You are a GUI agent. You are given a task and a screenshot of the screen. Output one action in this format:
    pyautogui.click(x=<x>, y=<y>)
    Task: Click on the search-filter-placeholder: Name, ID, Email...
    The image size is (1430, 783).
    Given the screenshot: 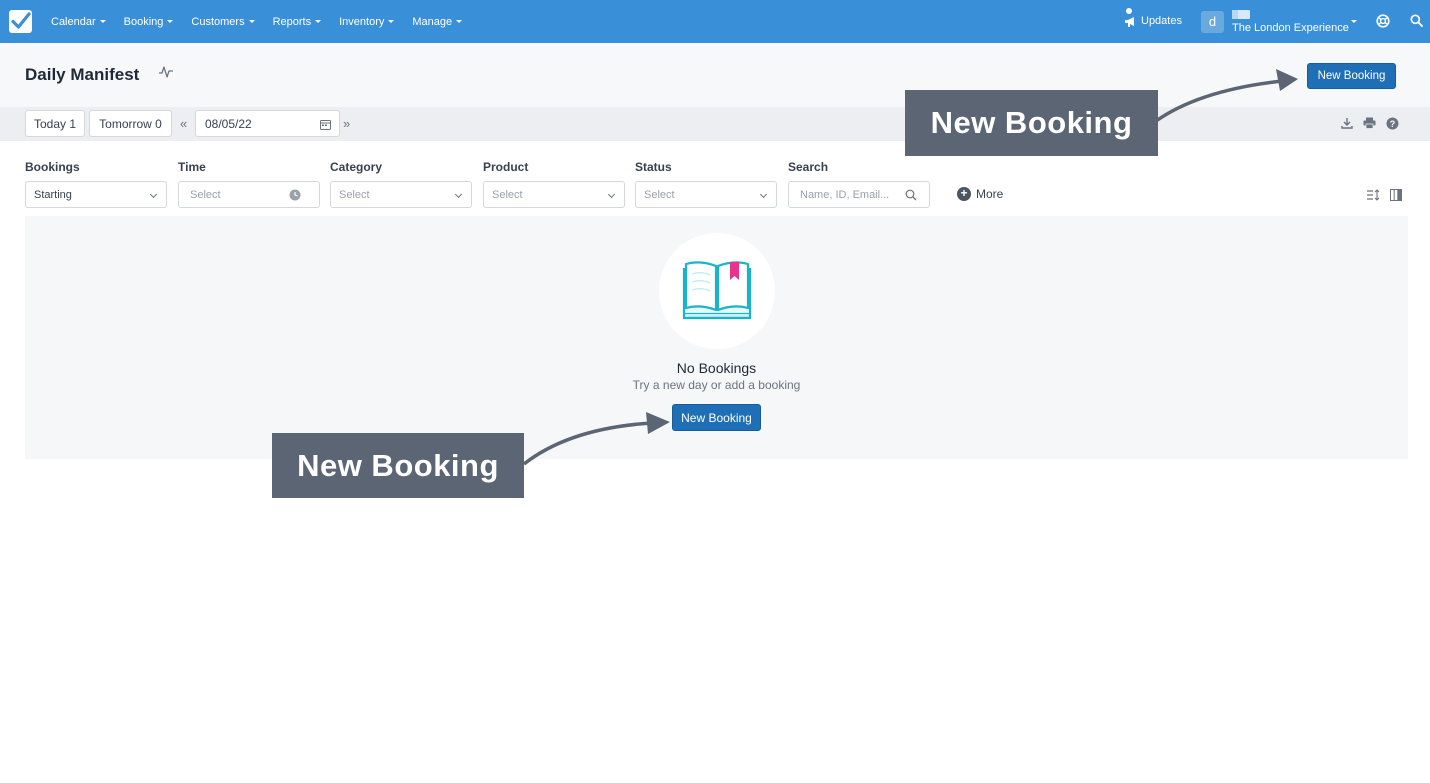 What is the action you would take?
    pyautogui.click(x=845, y=194)
    